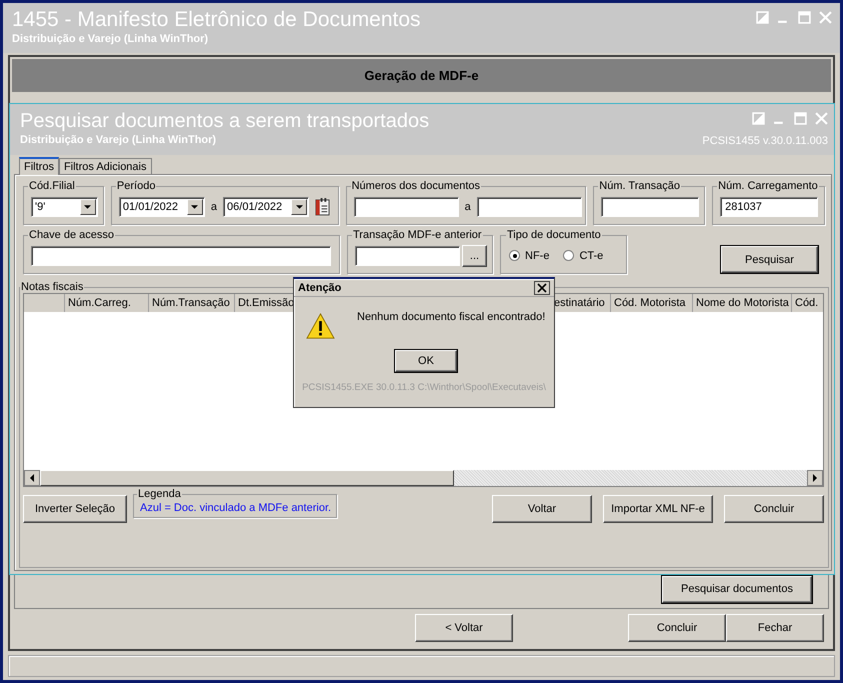 This screenshot has height=683, width=843. I want to click on search-button: Pesquisar, so click(769, 259).